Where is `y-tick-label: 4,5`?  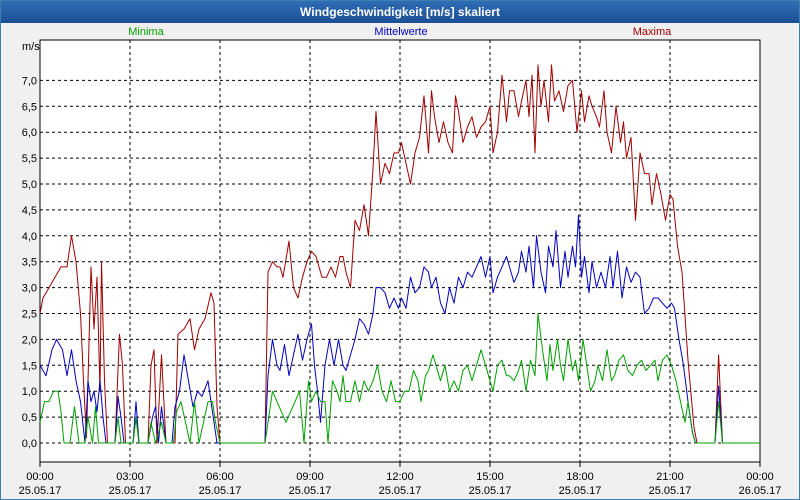 y-tick-label: 4,5 is located at coordinates (29, 211).